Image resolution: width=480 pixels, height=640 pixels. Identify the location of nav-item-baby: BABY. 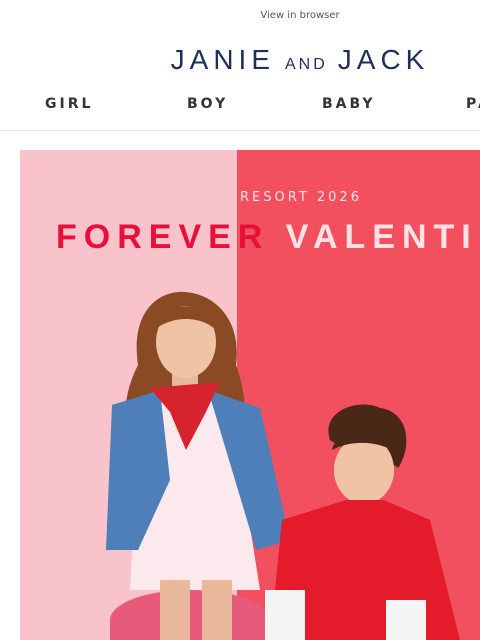
(349, 104).